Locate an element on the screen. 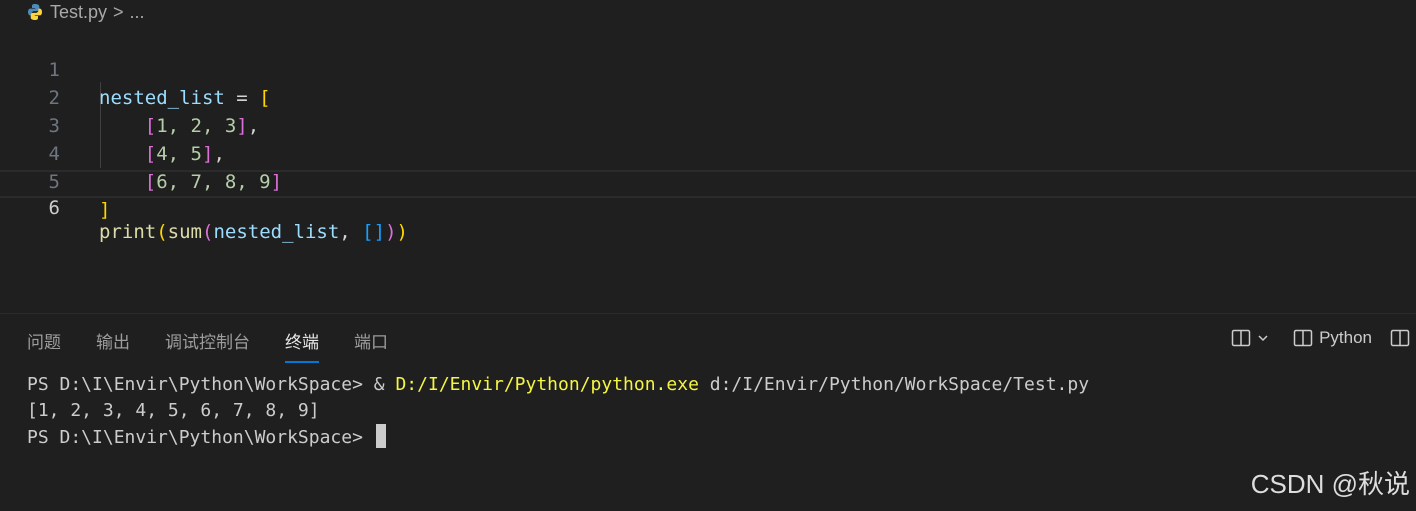 Image resolution: width=1416 pixels, height=511 pixels. line-number: 6 is located at coordinates (54, 208).